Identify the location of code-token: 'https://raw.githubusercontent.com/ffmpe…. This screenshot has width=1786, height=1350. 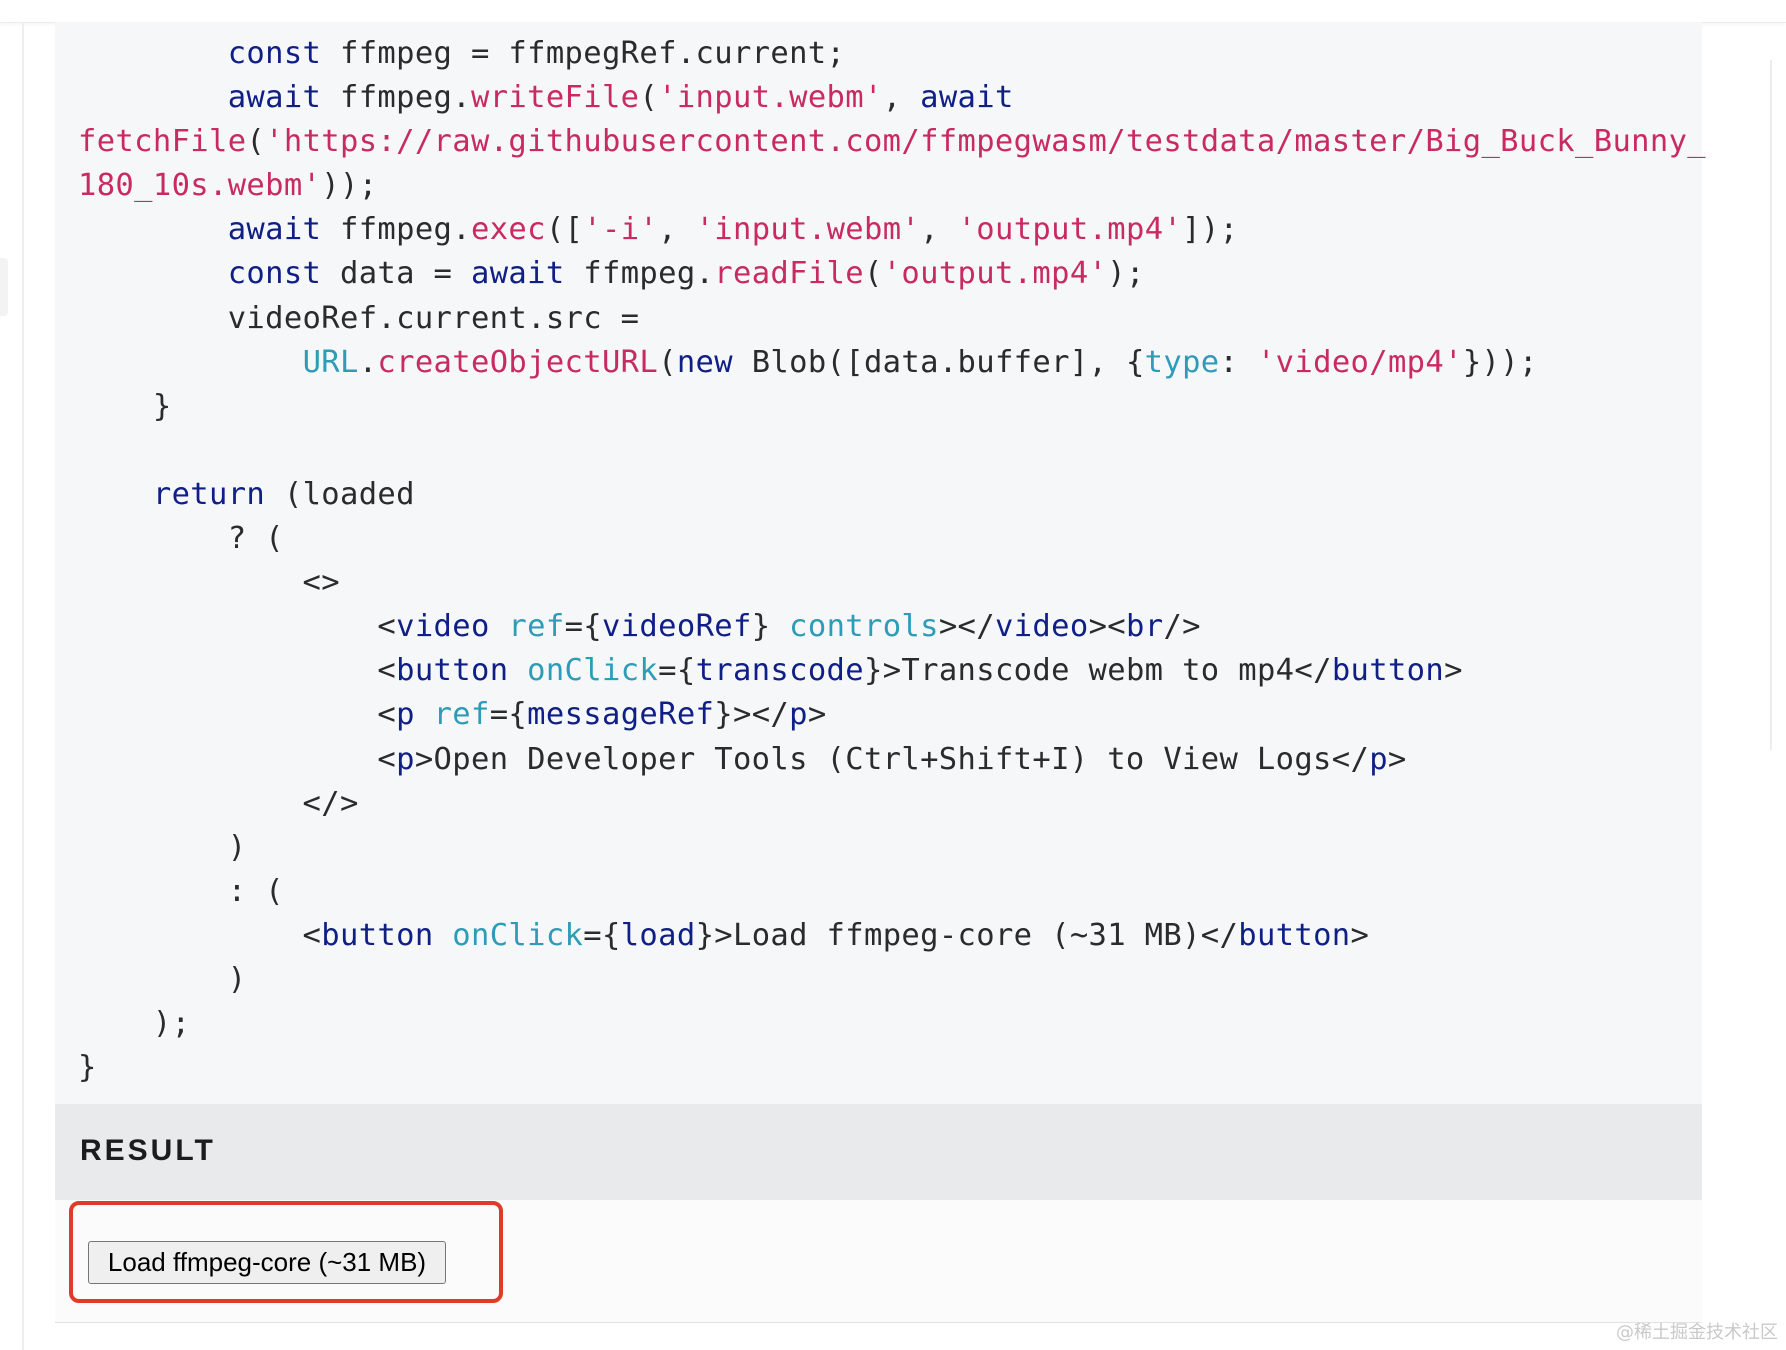
(986, 142).